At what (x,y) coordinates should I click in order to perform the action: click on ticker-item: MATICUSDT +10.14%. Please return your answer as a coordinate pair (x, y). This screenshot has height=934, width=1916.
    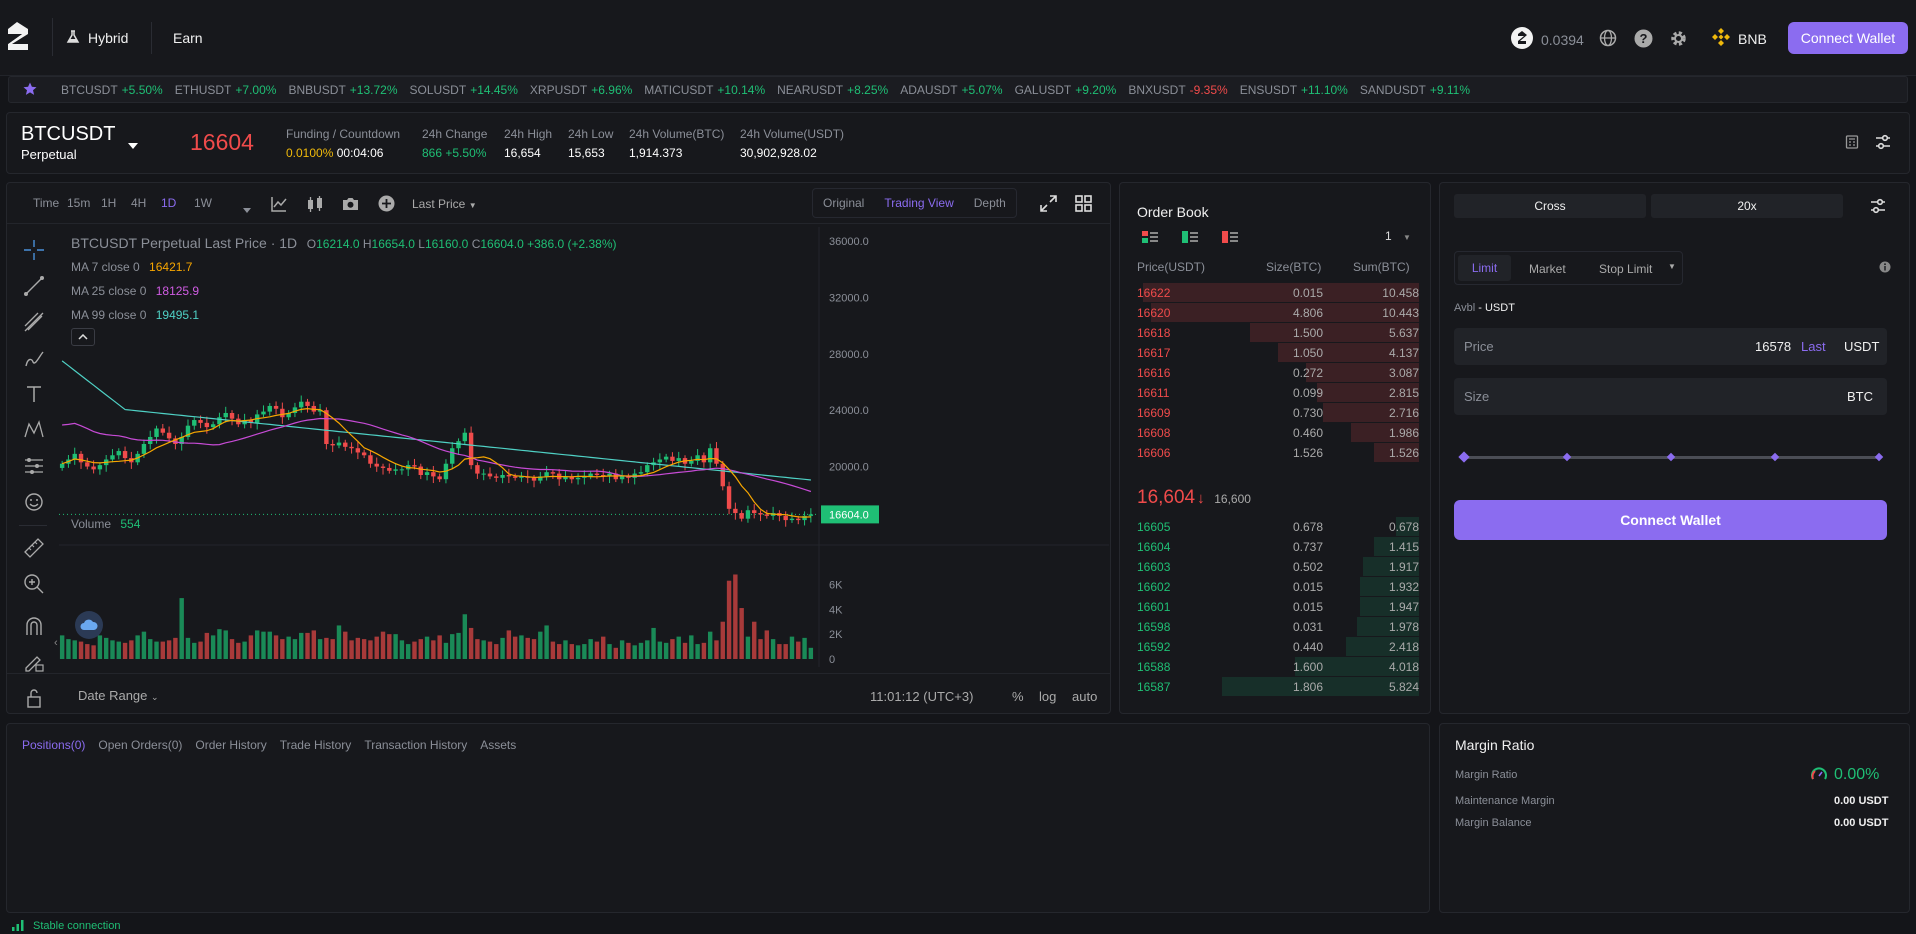
    Looking at the image, I should click on (704, 90).